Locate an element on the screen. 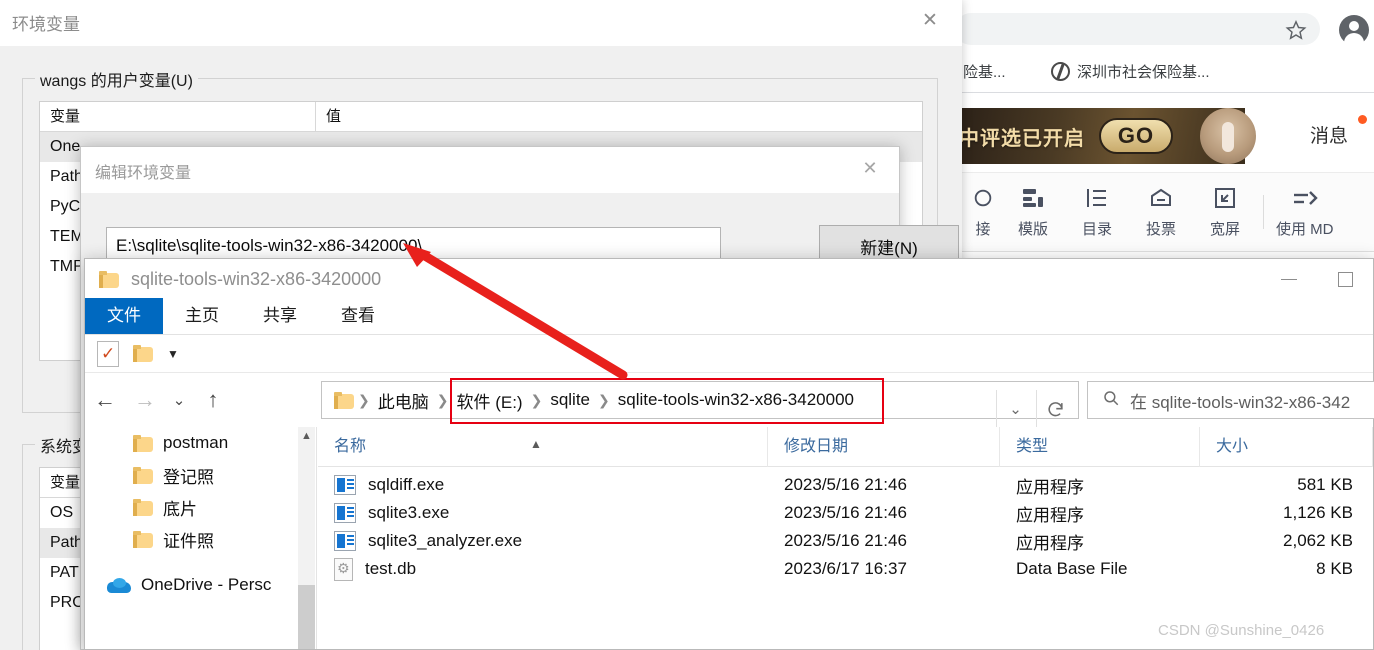  explorer-title: sqlite-tools-win32-x86-3420000 is located at coordinates (256, 278).